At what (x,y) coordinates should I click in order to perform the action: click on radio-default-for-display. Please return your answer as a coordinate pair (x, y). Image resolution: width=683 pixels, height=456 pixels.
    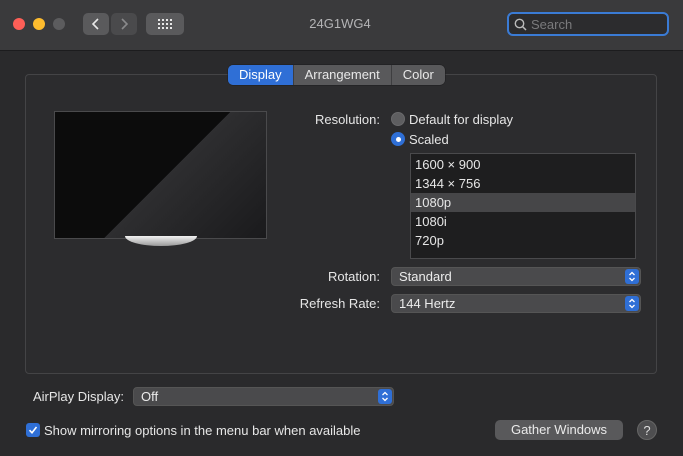
    Looking at the image, I should click on (398, 119).